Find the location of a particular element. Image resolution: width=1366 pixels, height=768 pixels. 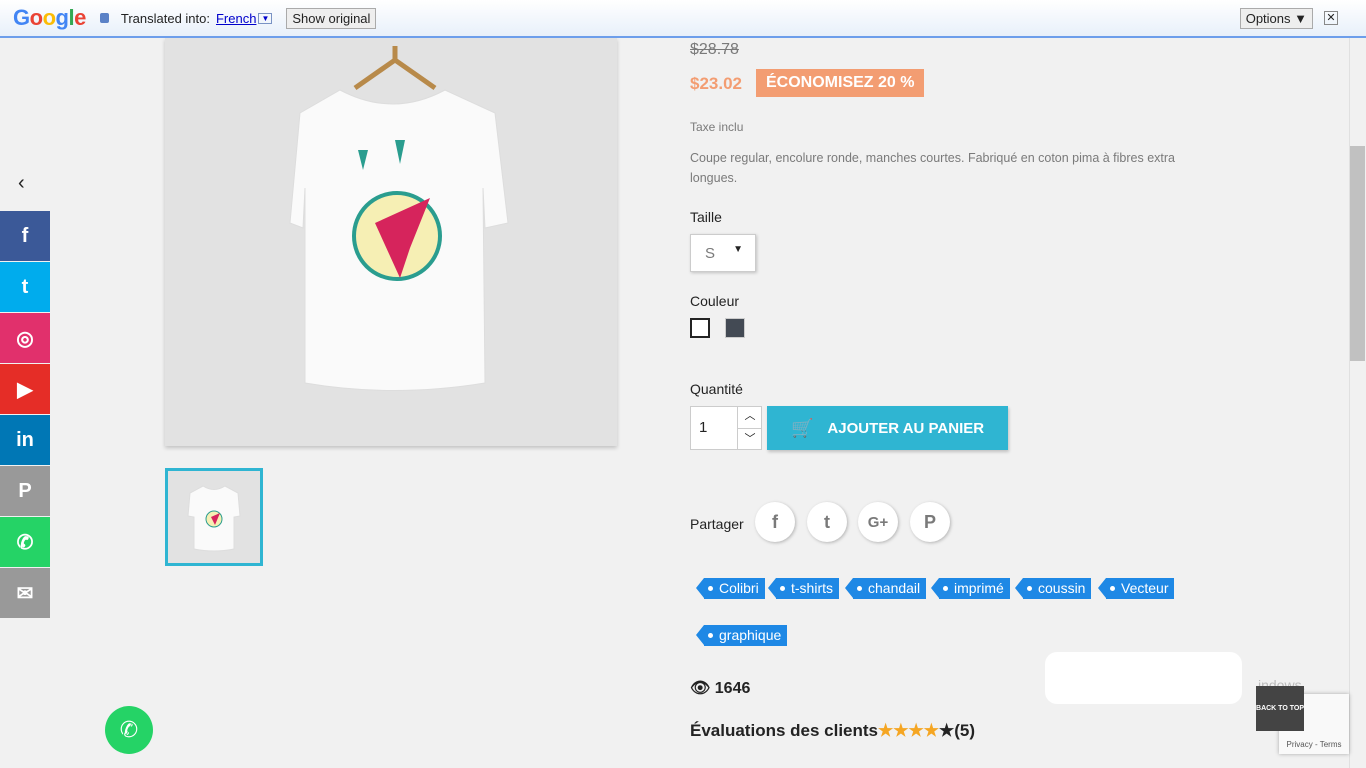

quantity-label: Quantité is located at coordinates (716, 389).